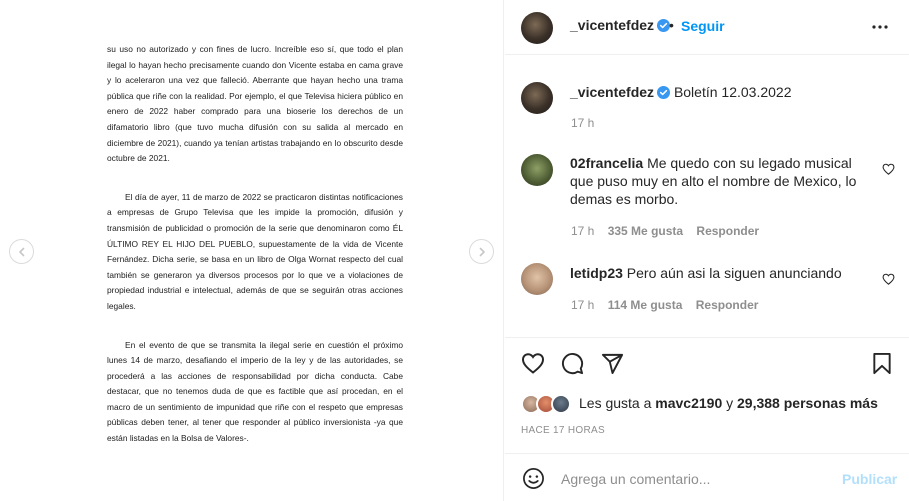  I want to click on caption-username: _vicentefdez, so click(612, 92).